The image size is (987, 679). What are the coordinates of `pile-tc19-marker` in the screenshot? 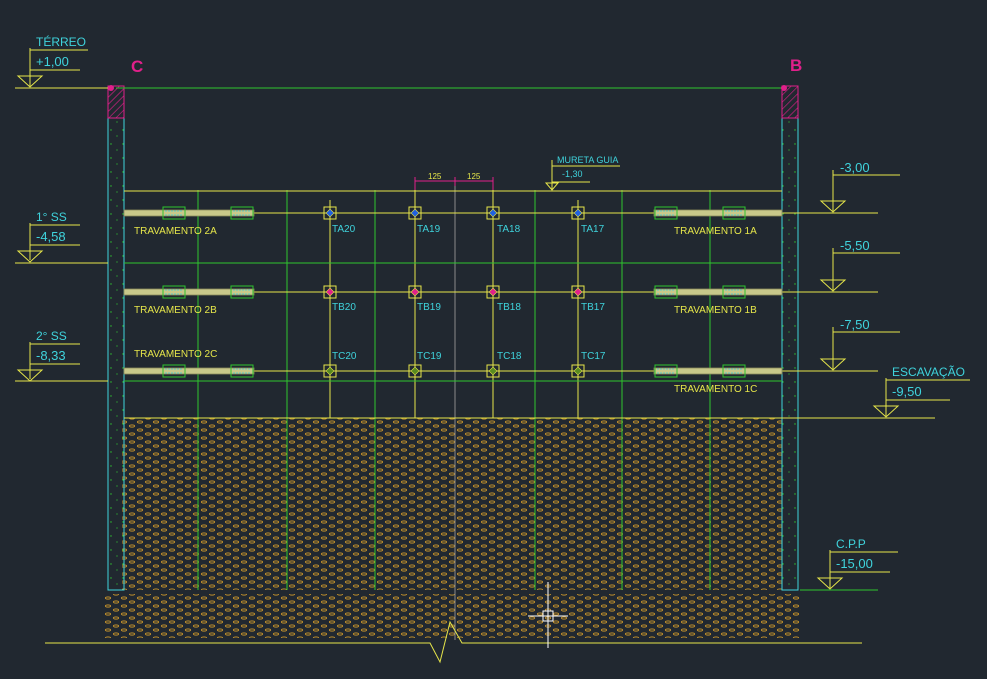 It's located at (415, 371).